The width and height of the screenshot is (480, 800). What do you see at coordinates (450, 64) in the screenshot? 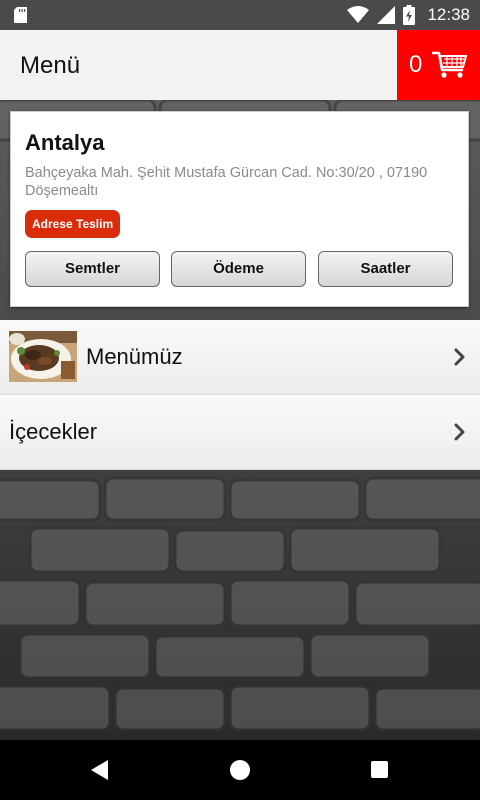
I see `shopping-cart-icon` at bounding box center [450, 64].